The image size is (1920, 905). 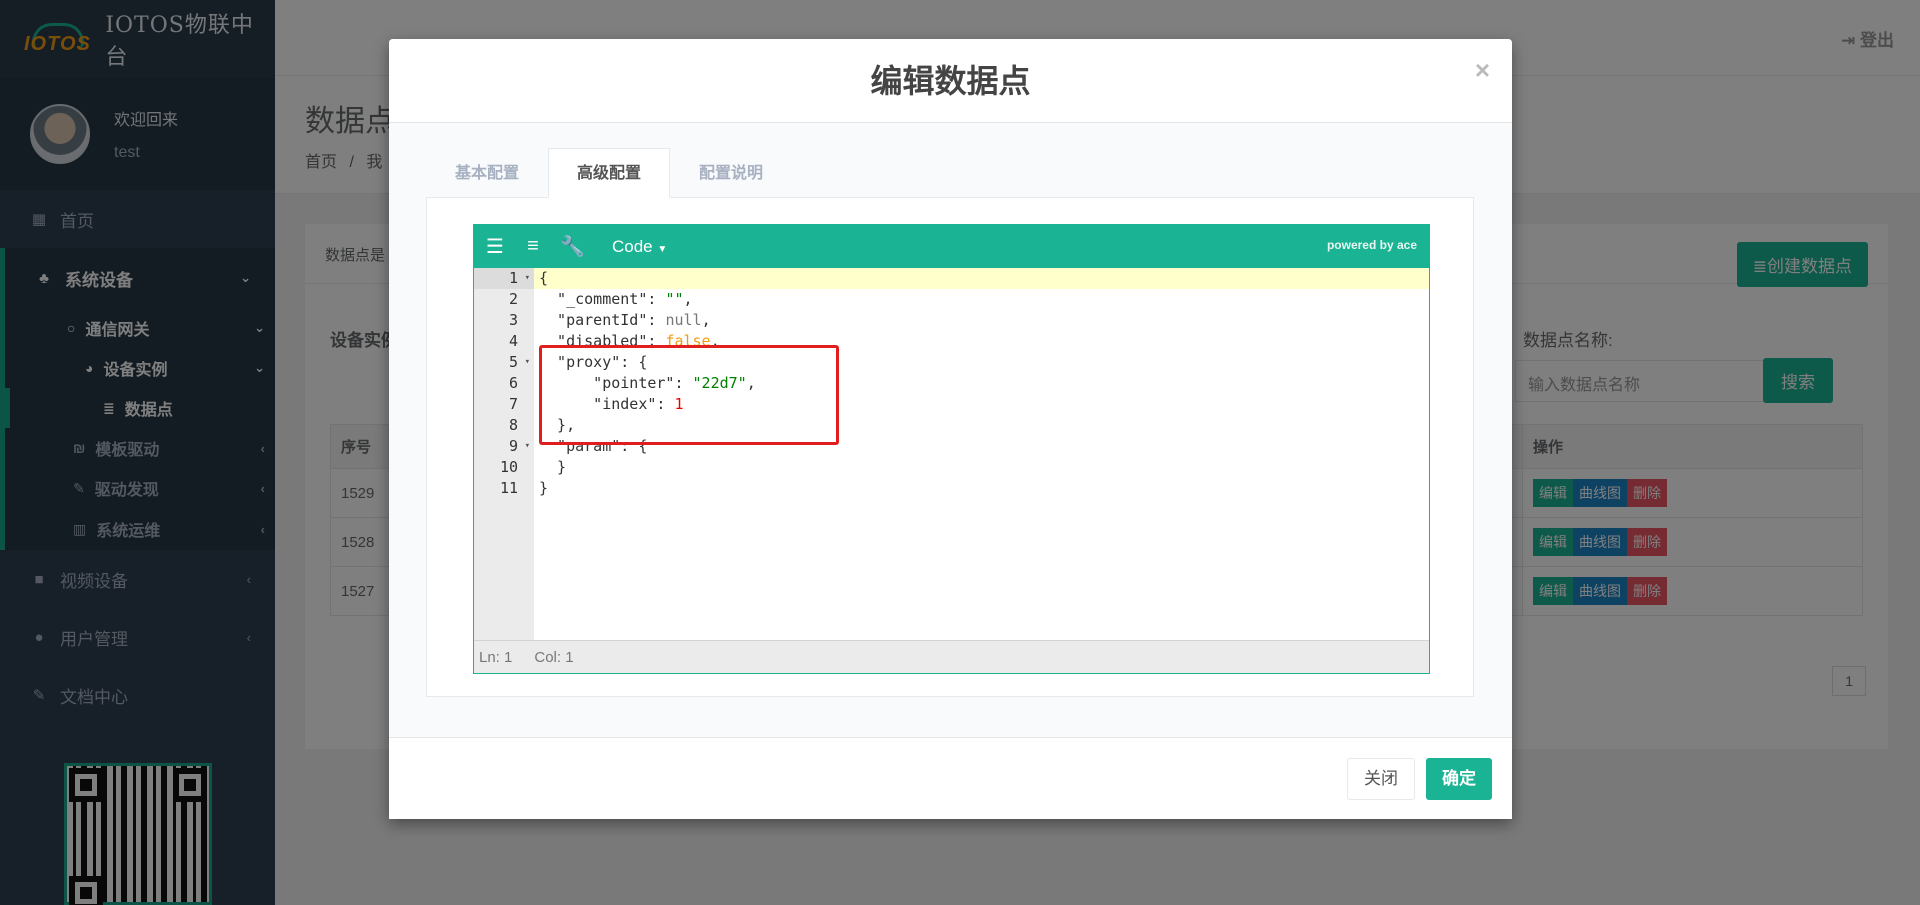 I want to click on line-number: 8, so click(x=513, y=425).